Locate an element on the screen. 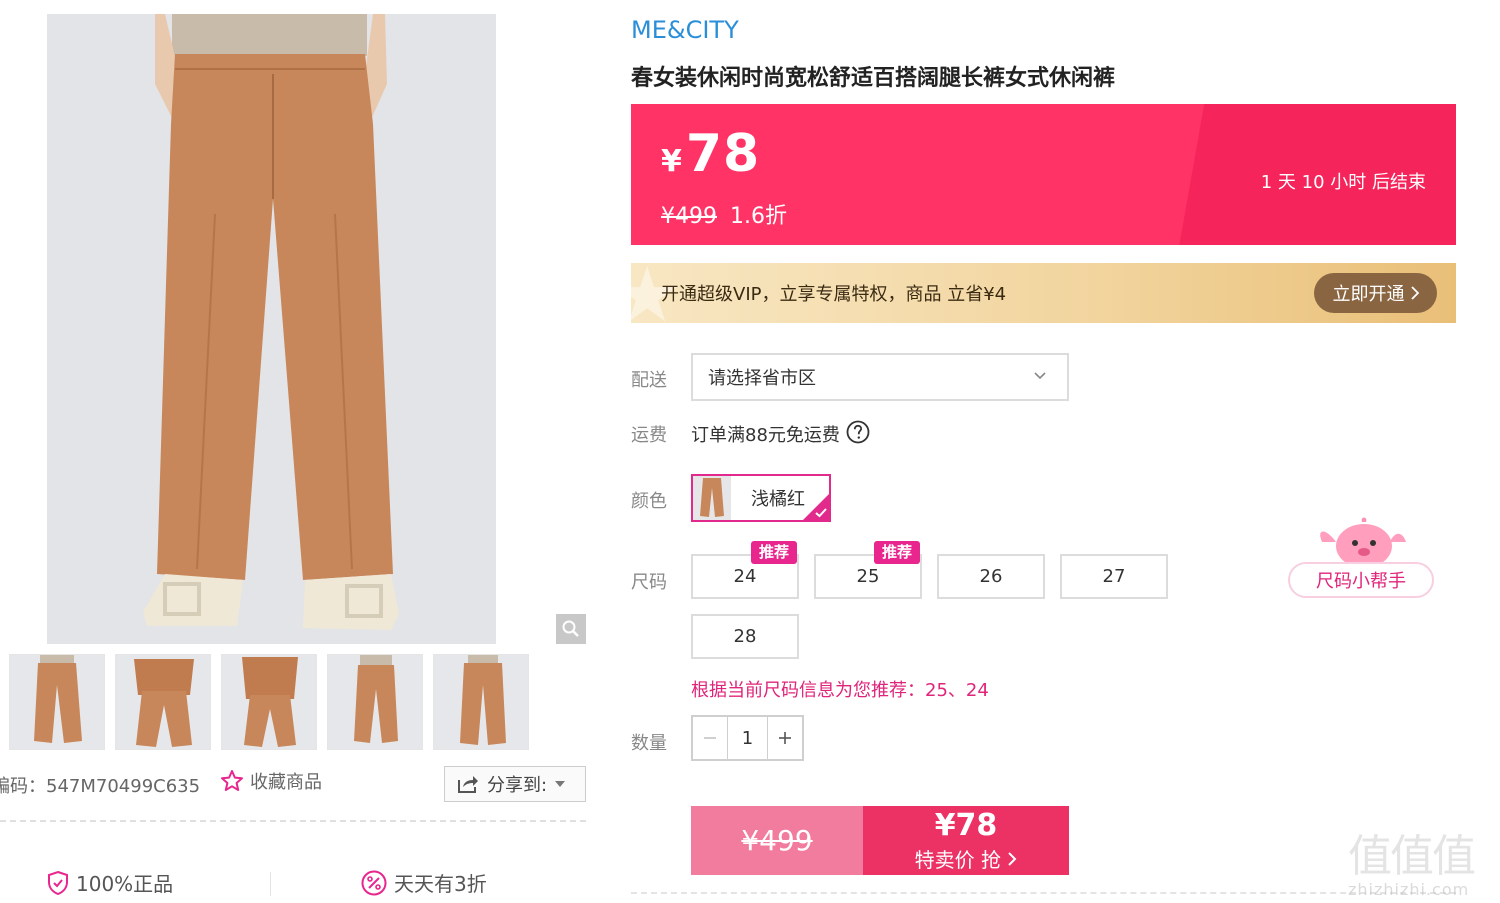  buy-sale-price-panel: ¥78 特卖价 抢 is located at coordinates (966, 840).